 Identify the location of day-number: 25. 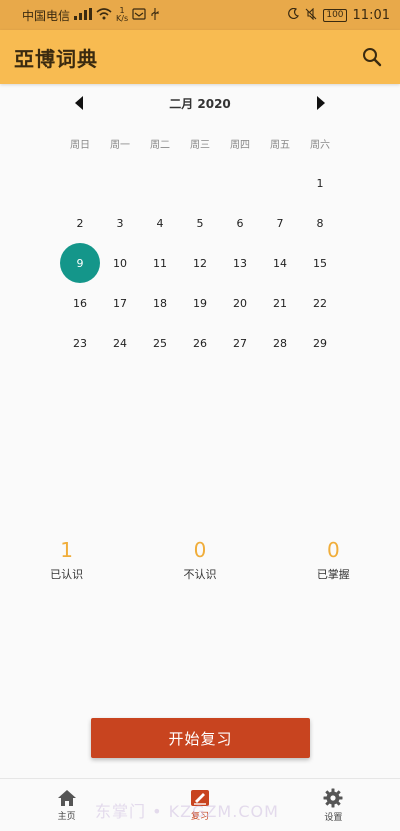
(160, 343).